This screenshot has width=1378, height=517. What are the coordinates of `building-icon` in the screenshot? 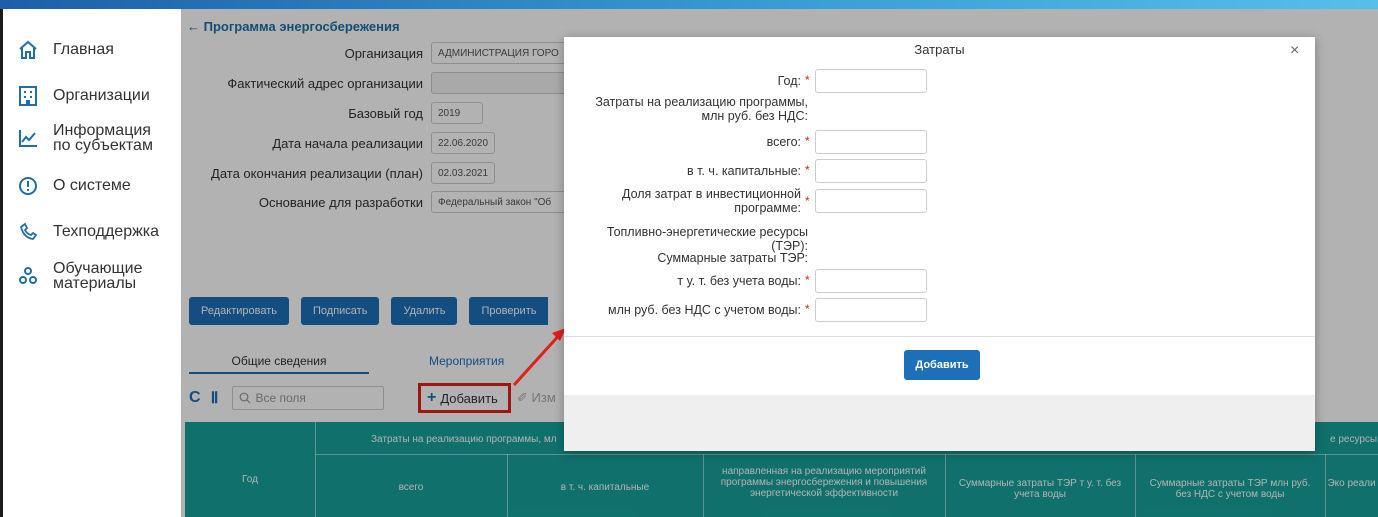 It's located at (28, 96).